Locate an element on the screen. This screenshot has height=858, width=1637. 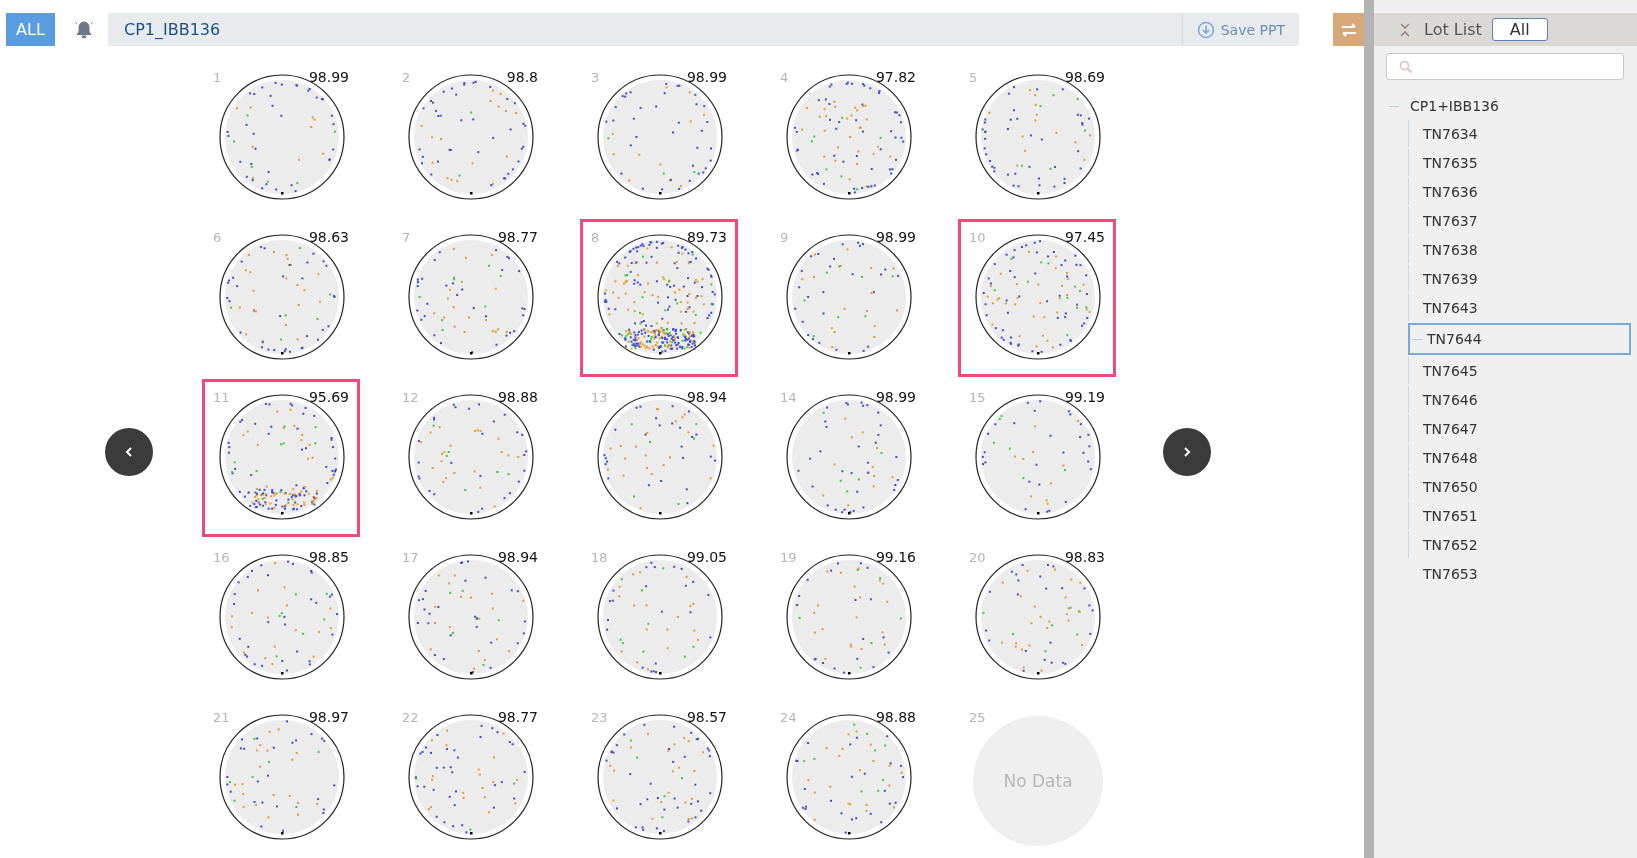
previous-button is located at coordinates (129, 452).